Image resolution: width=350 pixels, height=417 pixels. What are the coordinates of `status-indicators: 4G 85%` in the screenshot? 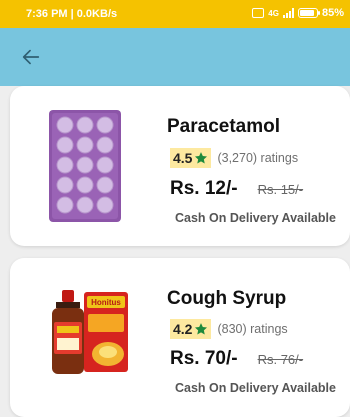 It's located at (298, 13).